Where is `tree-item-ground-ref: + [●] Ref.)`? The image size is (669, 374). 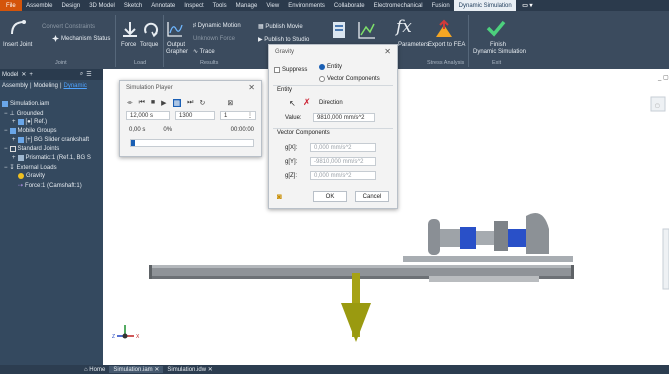 tree-item-ground-ref: + [●] Ref.) is located at coordinates (29, 122).